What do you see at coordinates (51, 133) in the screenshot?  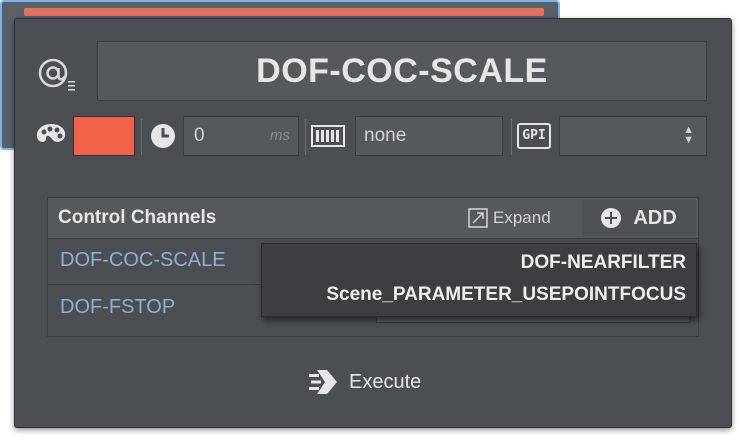 I see `palette-icon` at bounding box center [51, 133].